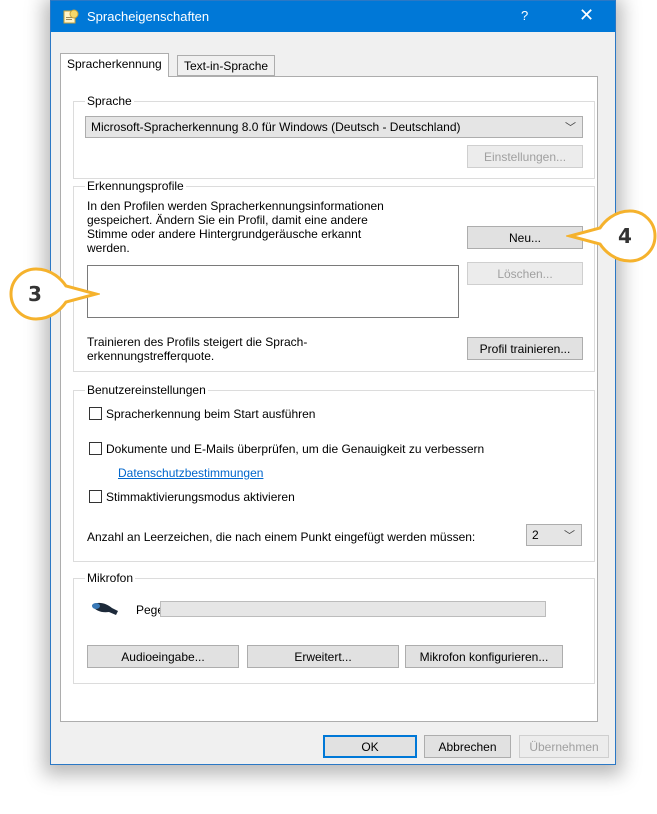 The height and width of the screenshot is (814, 657). What do you see at coordinates (95, 448) in the screenshot?
I see `review-documents-checkbox` at bounding box center [95, 448].